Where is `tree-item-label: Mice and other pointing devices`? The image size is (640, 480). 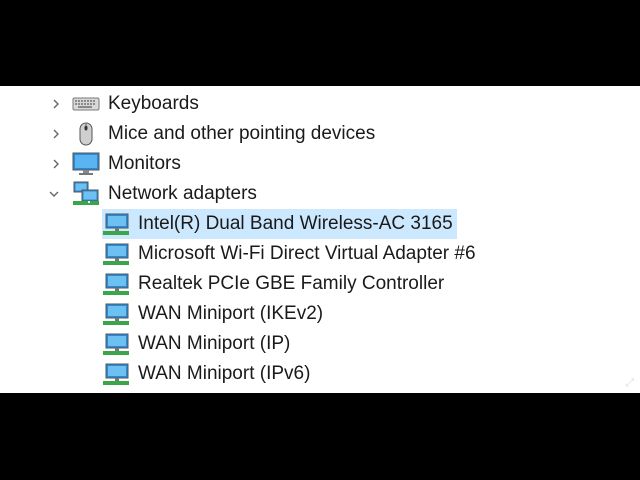
tree-item-label: Mice and other pointing devices is located at coordinates (242, 133).